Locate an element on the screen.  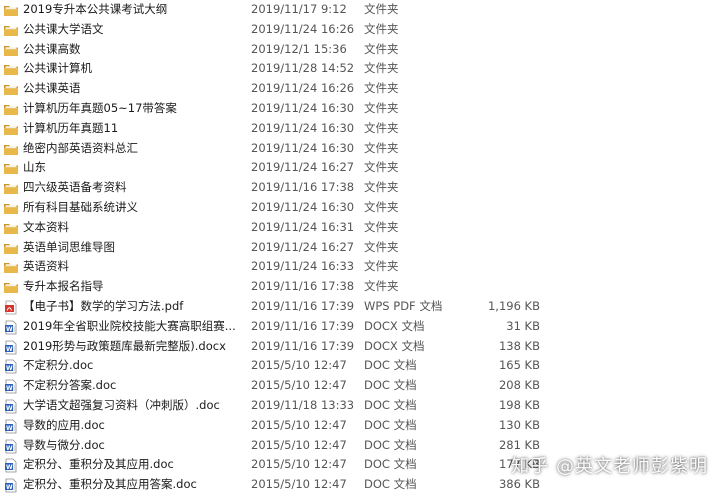
file-row: W 导数的应用.doc 2015/5/10 12:47 DOC 文档 130 KB is located at coordinates (360, 426).